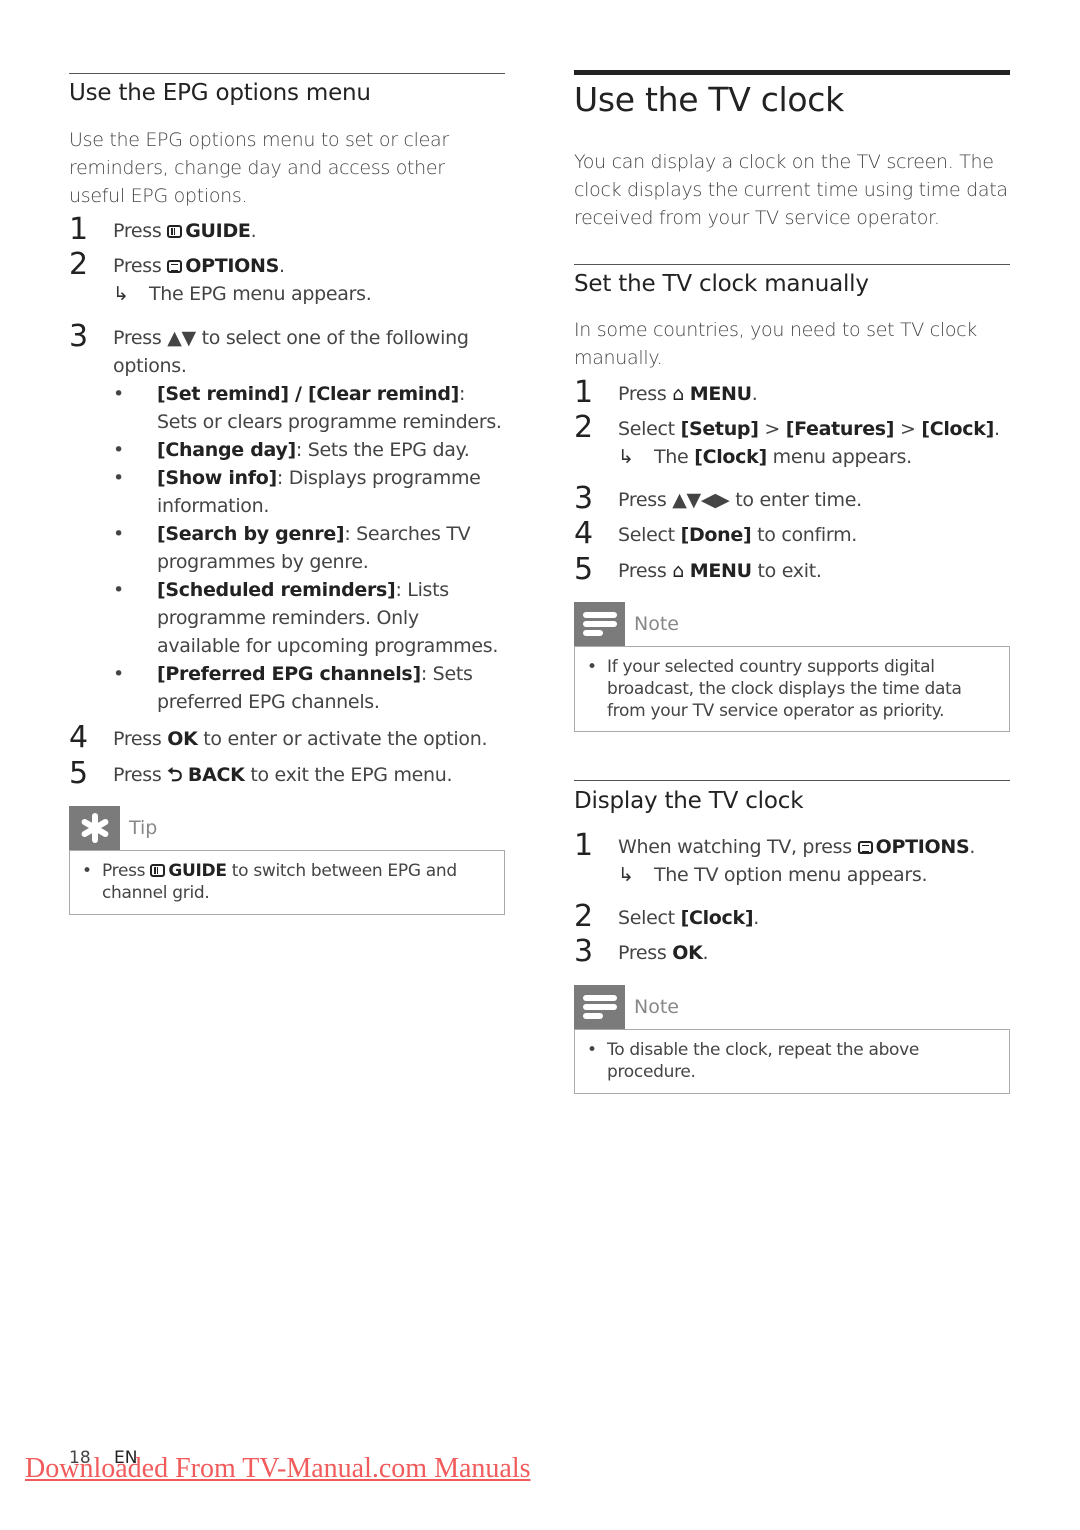  I want to click on guide-icon, so click(175, 231).